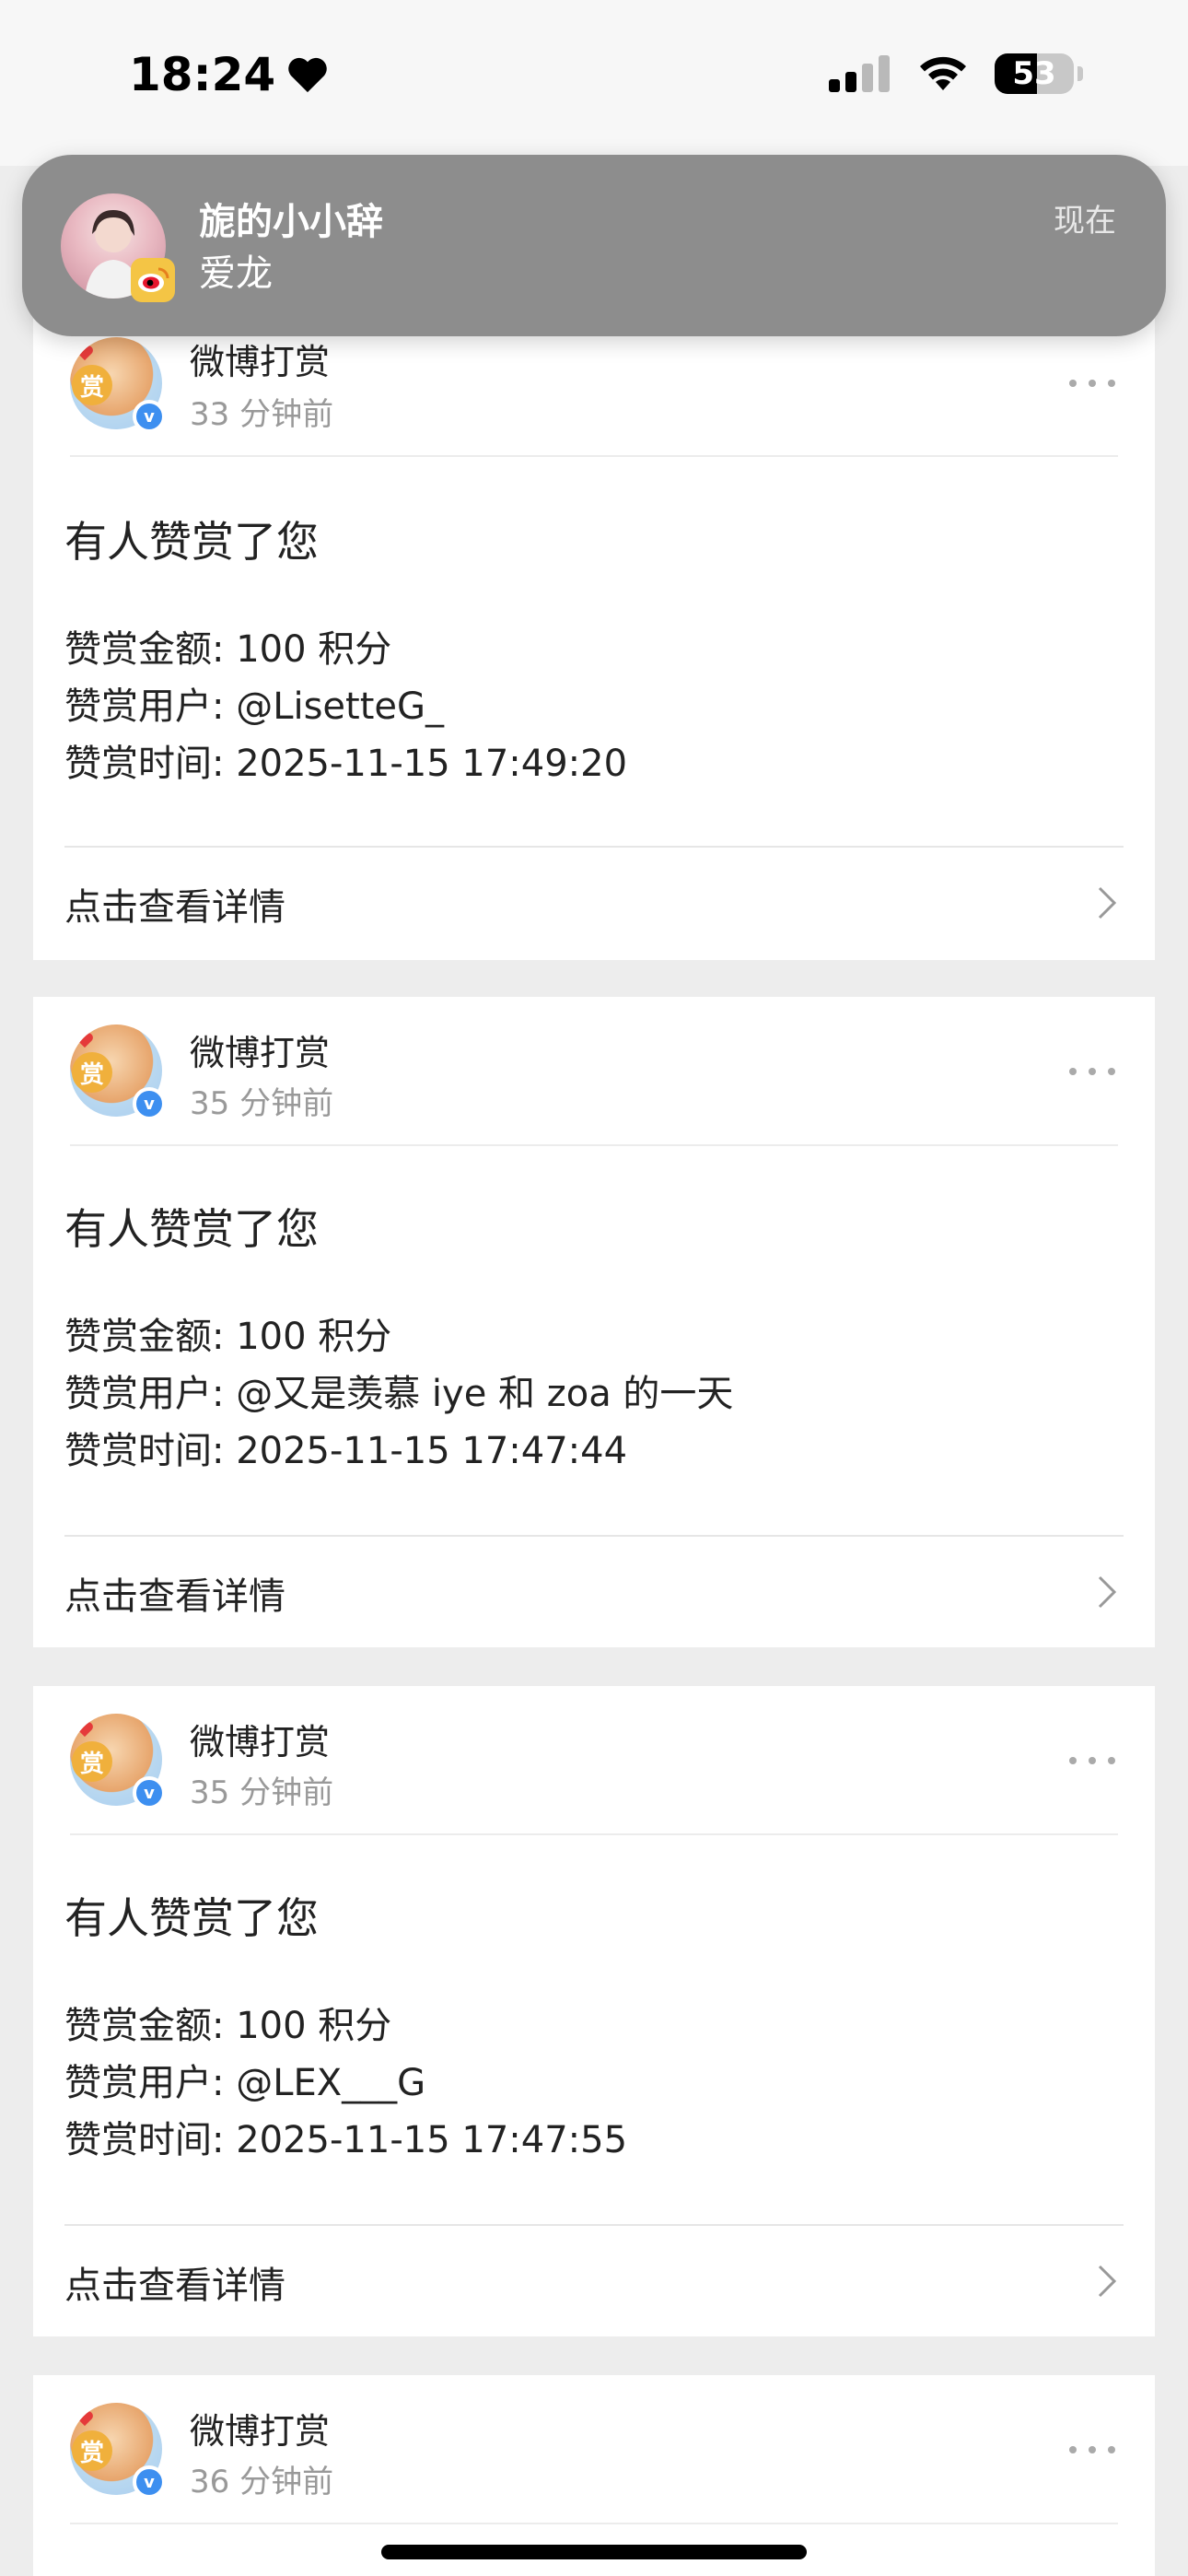 The height and width of the screenshot is (2576, 1188). Describe the element at coordinates (1080, 73) in the screenshot. I see `battery-tip` at that location.